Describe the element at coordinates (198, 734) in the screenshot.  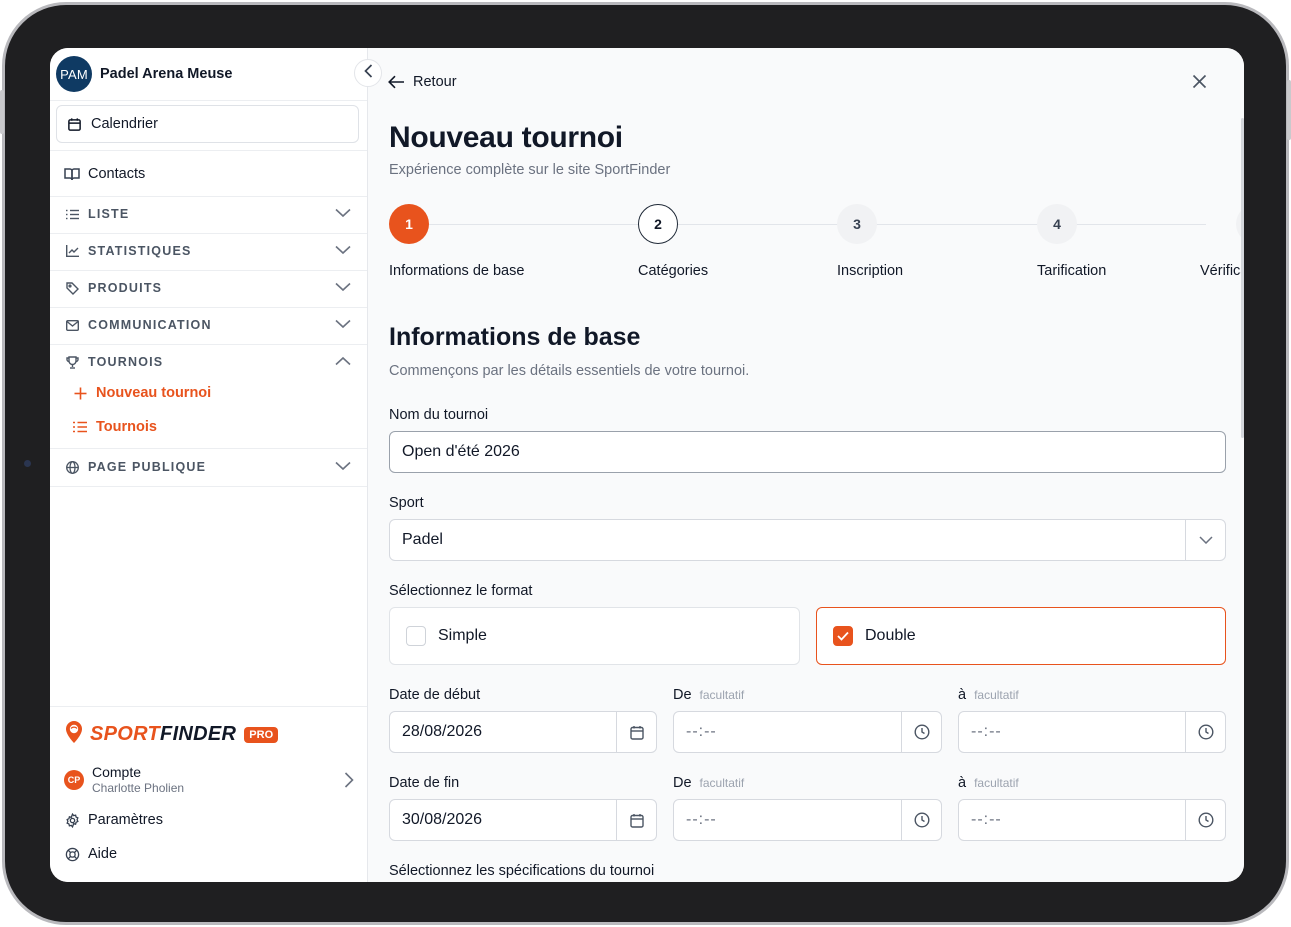
I see `brand-part-finder: FINDER` at that location.